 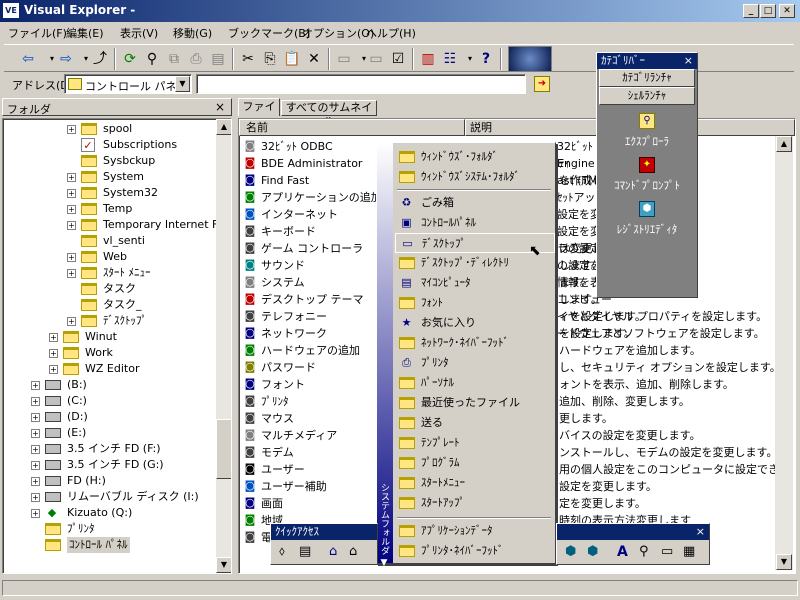 I want to click on disconnect-icon: ▭, so click(x=376, y=59).